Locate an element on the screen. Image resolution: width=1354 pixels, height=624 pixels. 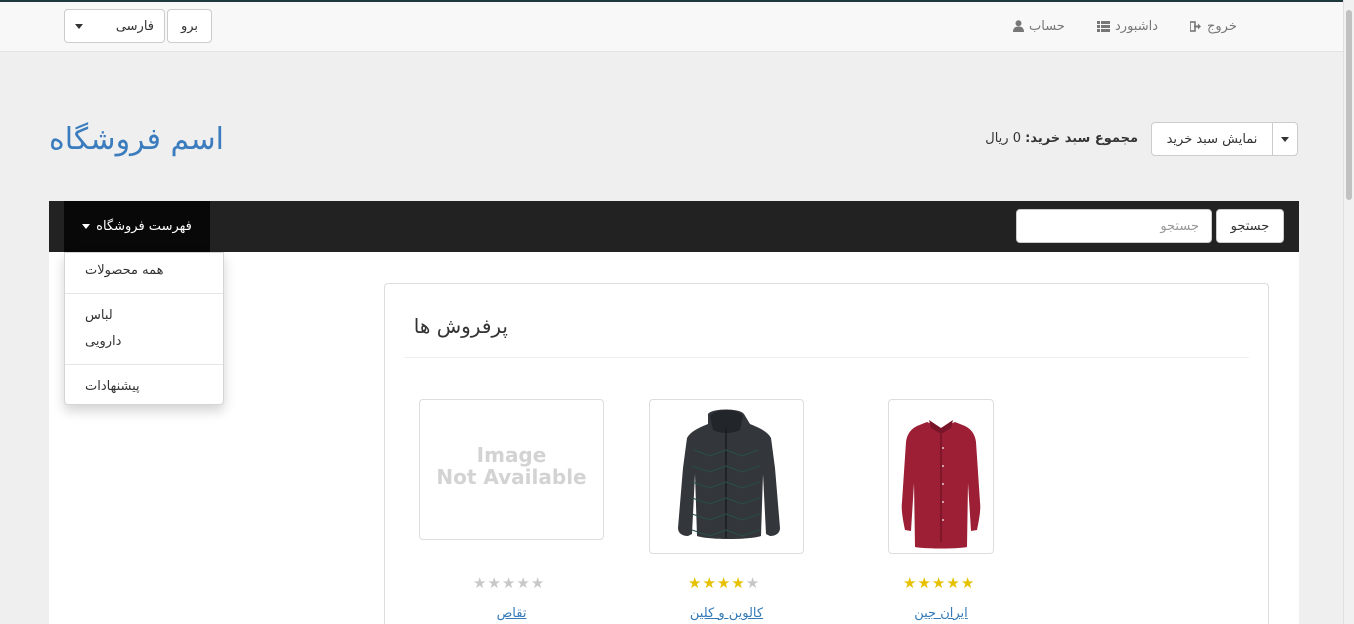
search-button: جستجو is located at coordinates (1250, 226).